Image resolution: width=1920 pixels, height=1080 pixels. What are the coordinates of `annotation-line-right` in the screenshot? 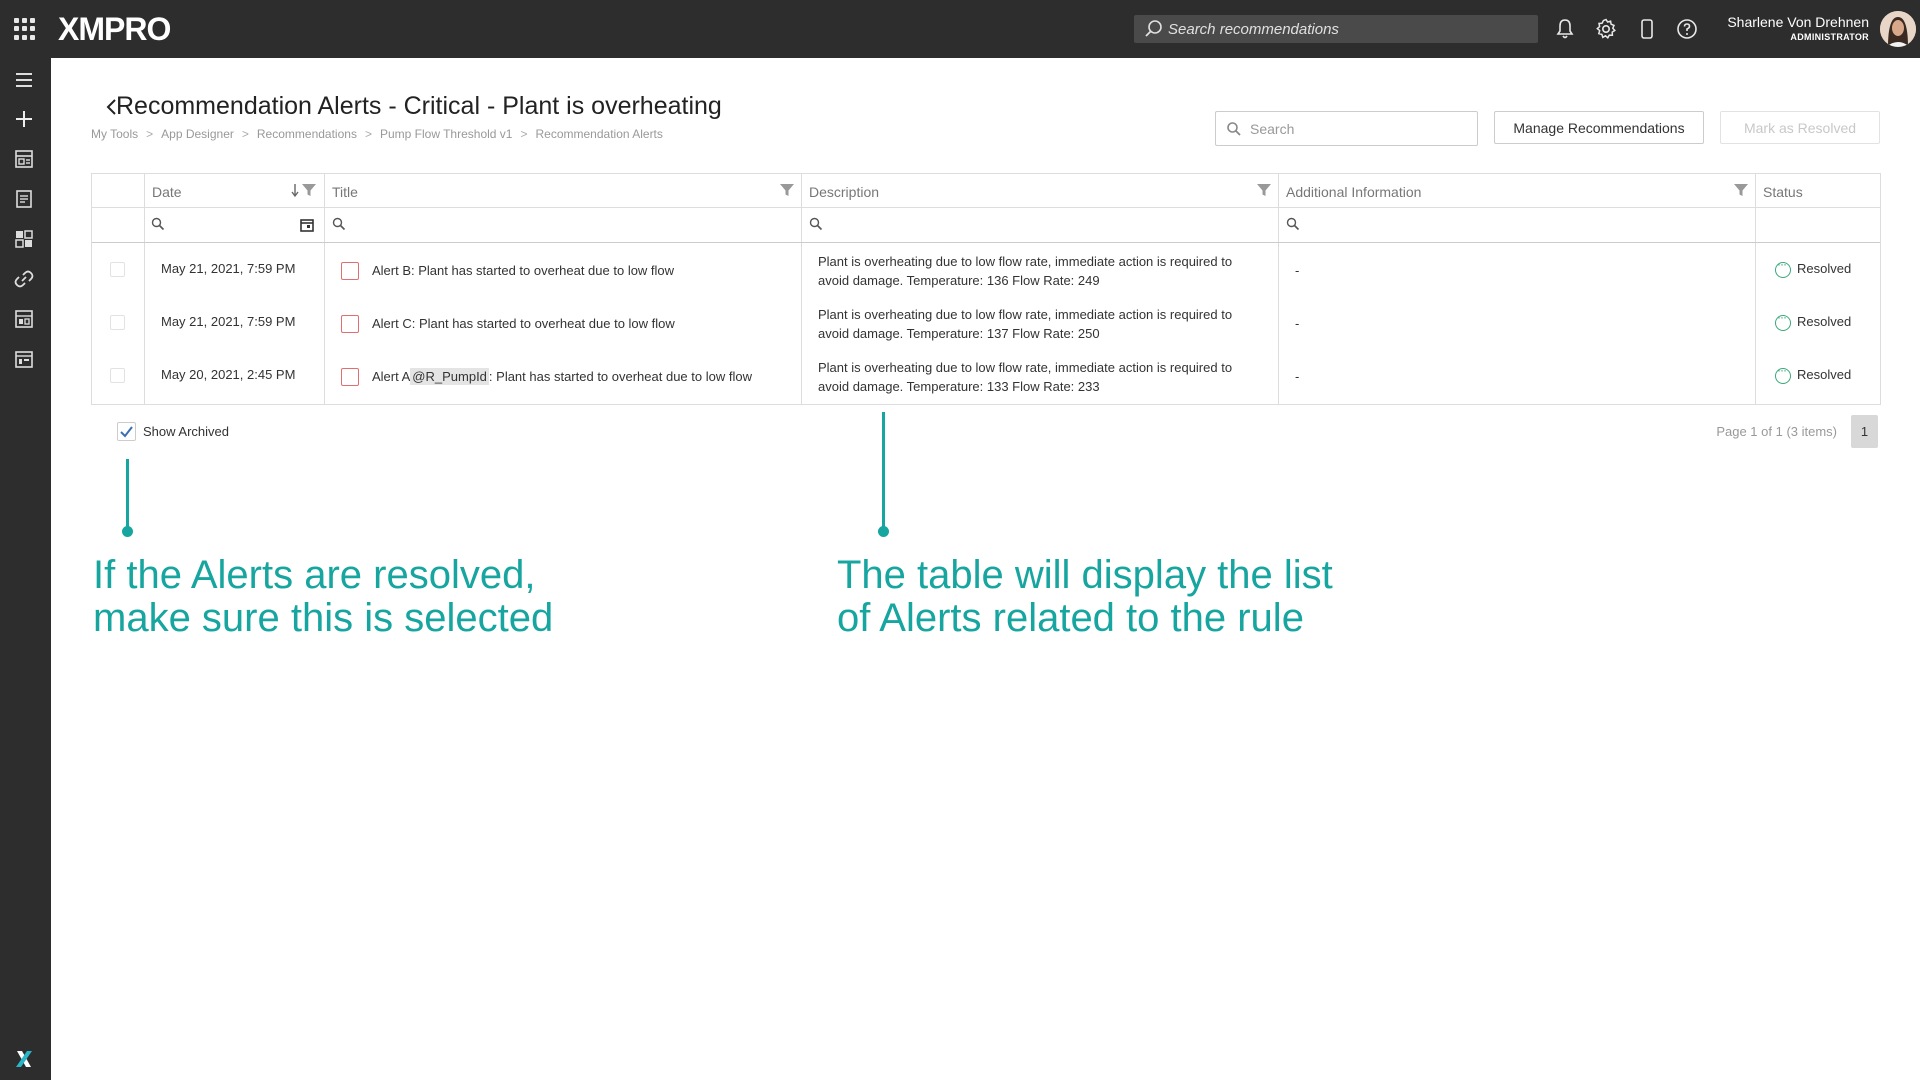 It's located at (883, 471).